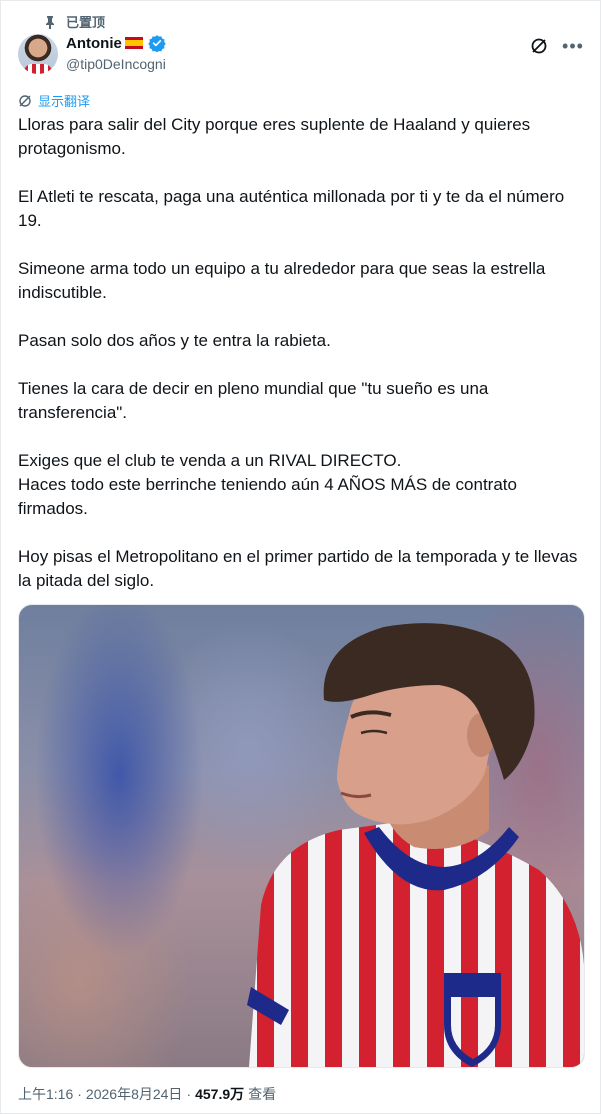 This screenshot has height=1114, width=601. I want to click on verified-icon, so click(157, 43).